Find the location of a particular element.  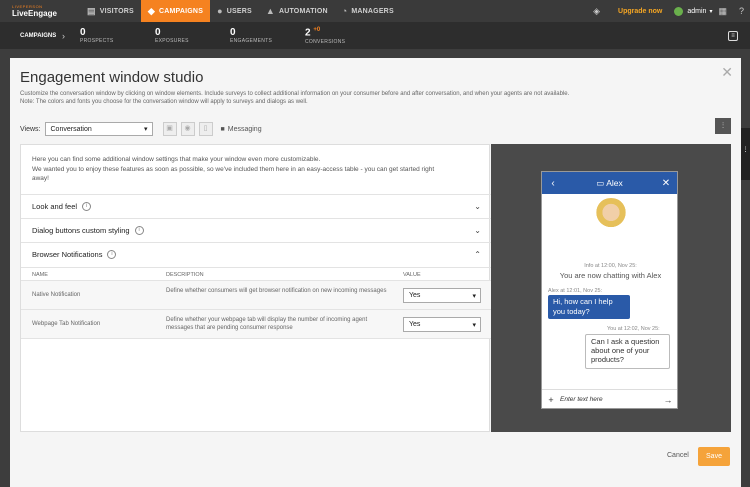

stat-label: CONVERSIONS is located at coordinates (325, 41).